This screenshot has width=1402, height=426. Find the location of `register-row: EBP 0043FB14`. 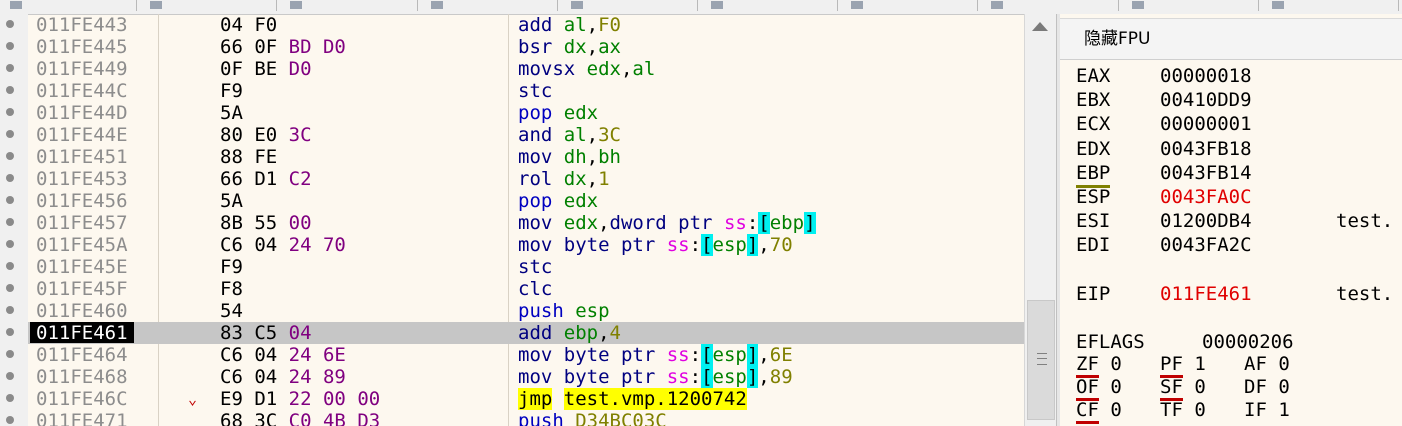

register-row: EBP 0043FB14 is located at coordinates (1231, 174).